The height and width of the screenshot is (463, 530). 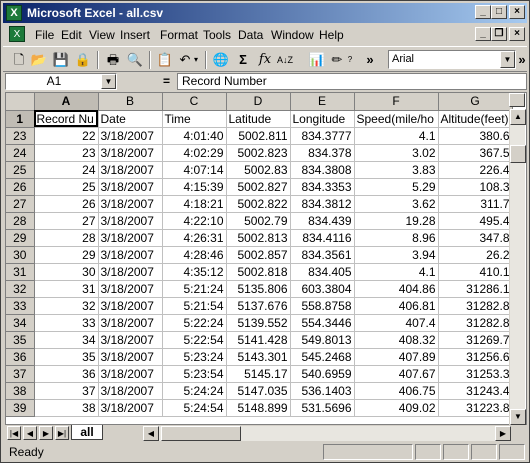 I want to click on cell: 38, so click(x=66, y=408).